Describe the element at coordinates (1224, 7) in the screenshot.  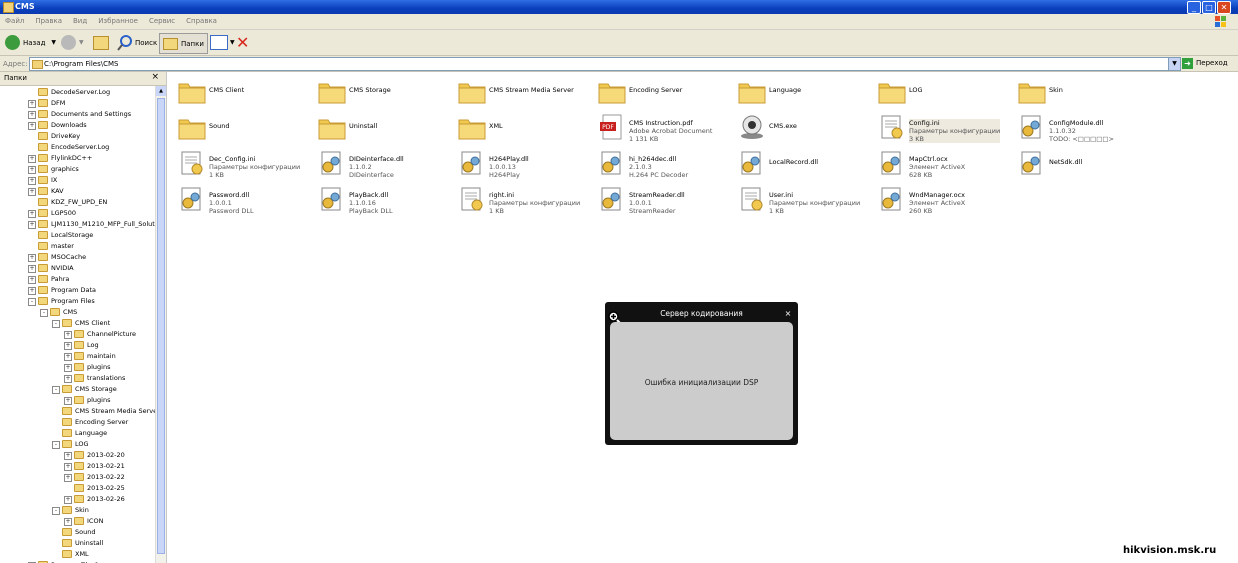
I see `close-button: ✕` at that location.